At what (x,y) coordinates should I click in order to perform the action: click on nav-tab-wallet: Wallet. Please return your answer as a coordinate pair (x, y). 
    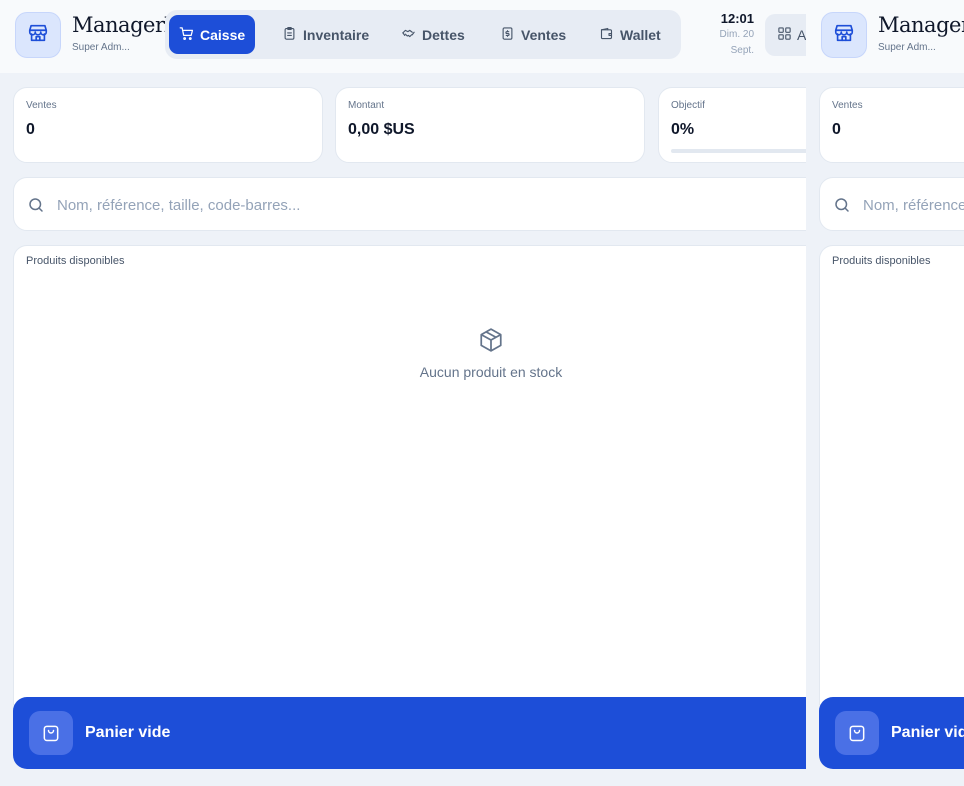
    Looking at the image, I should click on (630, 34).